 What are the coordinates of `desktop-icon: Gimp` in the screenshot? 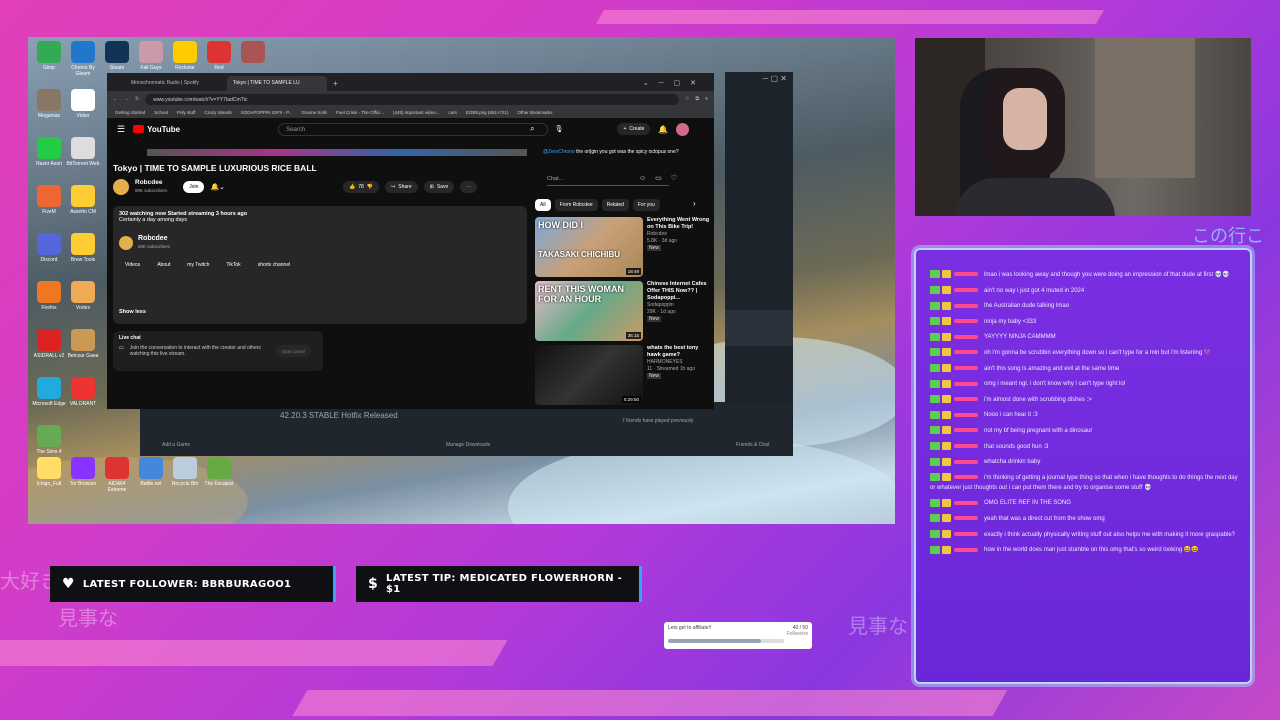 It's located at (49, 56).